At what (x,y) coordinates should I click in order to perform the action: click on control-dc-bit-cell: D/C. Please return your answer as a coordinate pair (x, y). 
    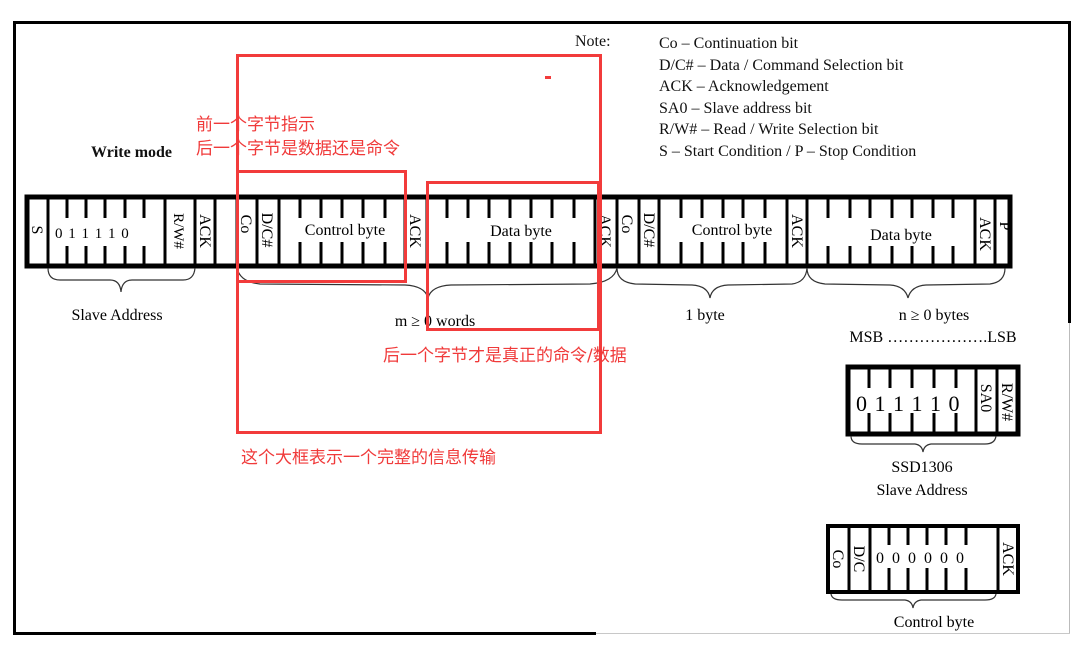
    Looking at the image, I should click on (858, 559).